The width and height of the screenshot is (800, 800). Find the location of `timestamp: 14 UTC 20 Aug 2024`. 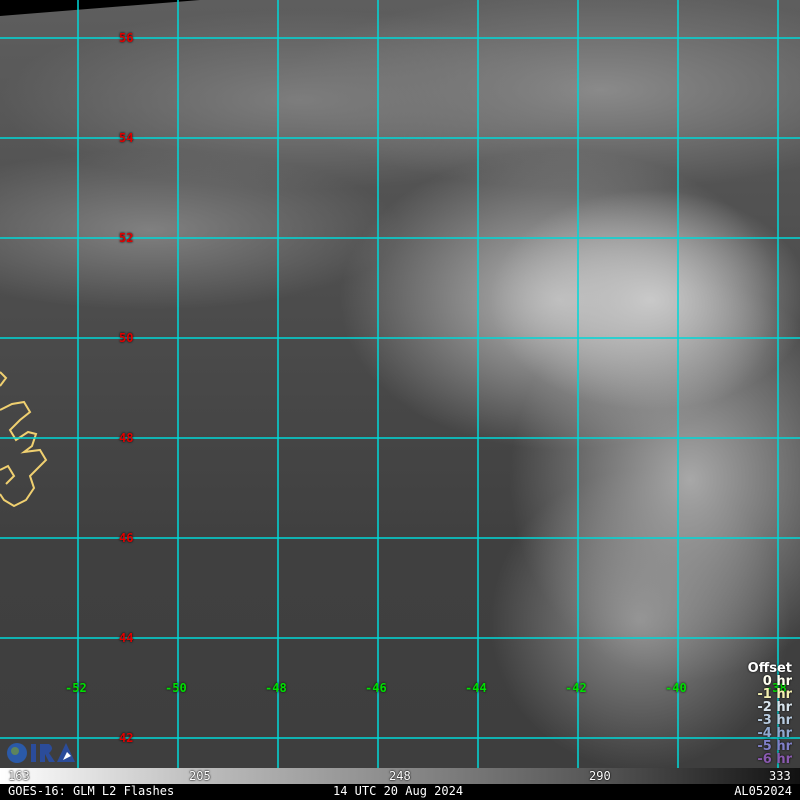

timestamp: 14 UTC 20 Aug 2024 is located at coordinates (398, 791).